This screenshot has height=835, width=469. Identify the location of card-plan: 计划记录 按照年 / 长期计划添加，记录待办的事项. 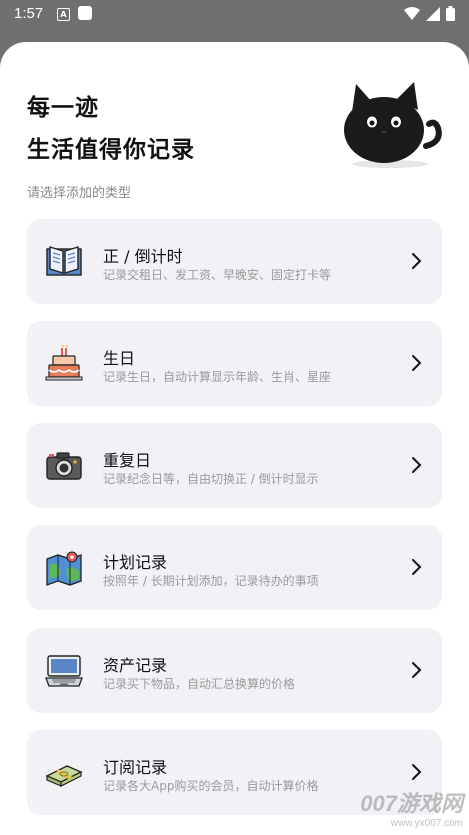
(234, 567).